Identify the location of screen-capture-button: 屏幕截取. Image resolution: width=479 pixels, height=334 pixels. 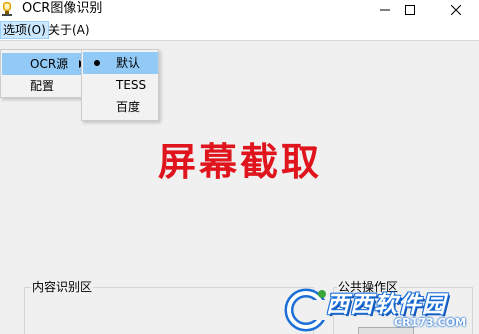
(240, 158).